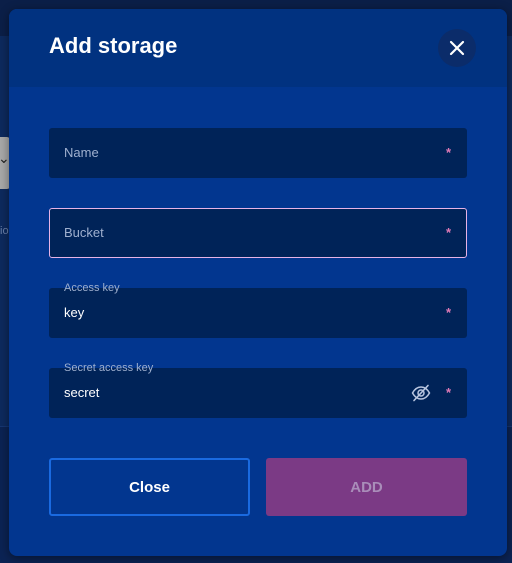  What do you see at coordinates (5, 158) in the screenshot?
I see `chevron-down-icon: ⌄` at bounding box center [5, 158].